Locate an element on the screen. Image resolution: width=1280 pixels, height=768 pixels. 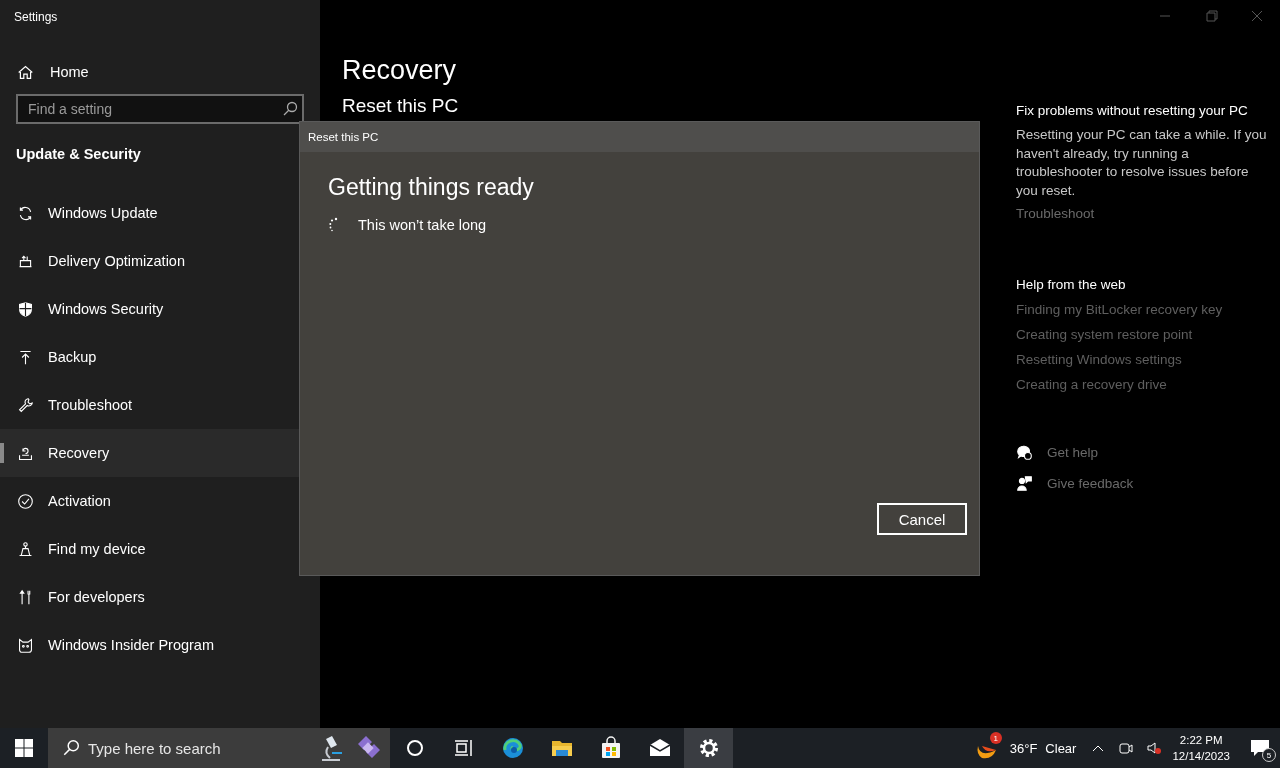
home-link: Home is located at coordinates (160, 72).